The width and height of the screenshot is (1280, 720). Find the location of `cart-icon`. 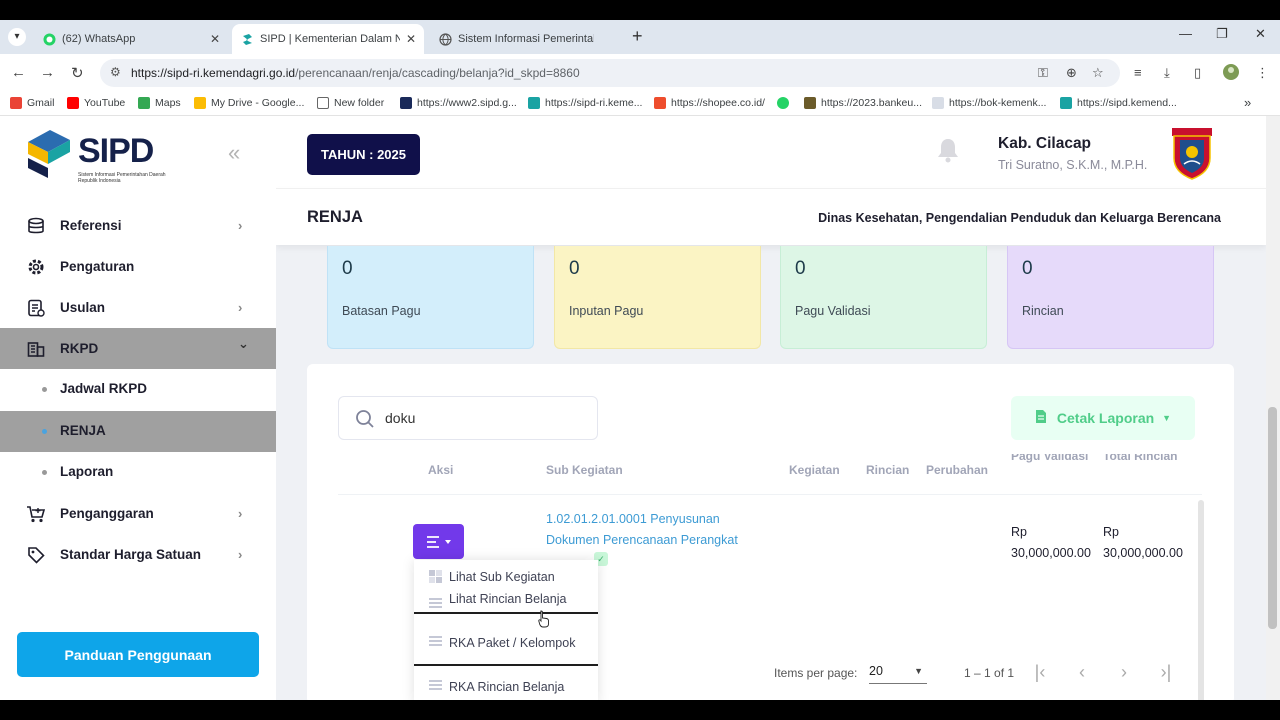

cart-icon is located at coordinates (36, 514).